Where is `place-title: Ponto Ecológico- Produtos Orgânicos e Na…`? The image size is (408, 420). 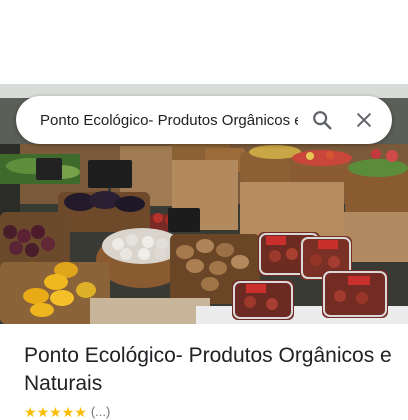 place-title: Ponto Ecológico- Produtos Orgânicos e Na… is located at coordinates (208, 369).